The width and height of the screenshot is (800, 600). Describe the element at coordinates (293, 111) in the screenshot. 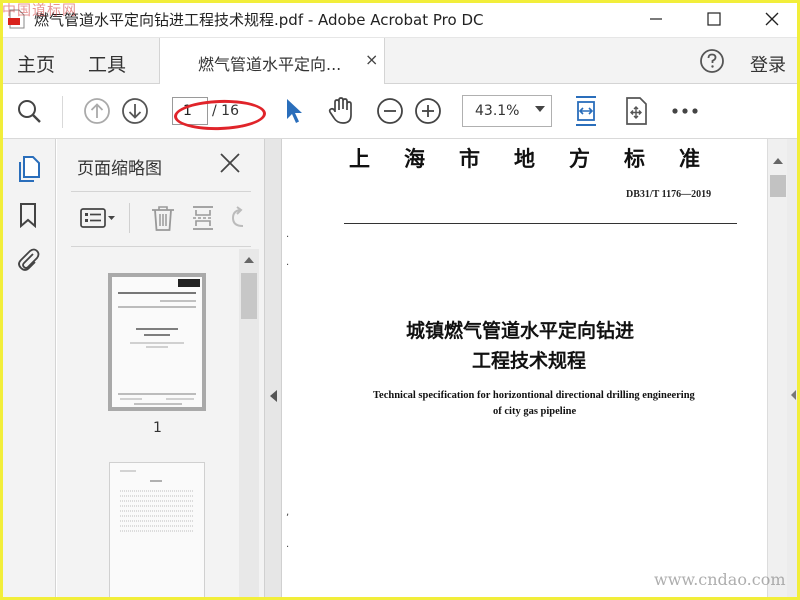

I see `select-cursor-icon` at that location.